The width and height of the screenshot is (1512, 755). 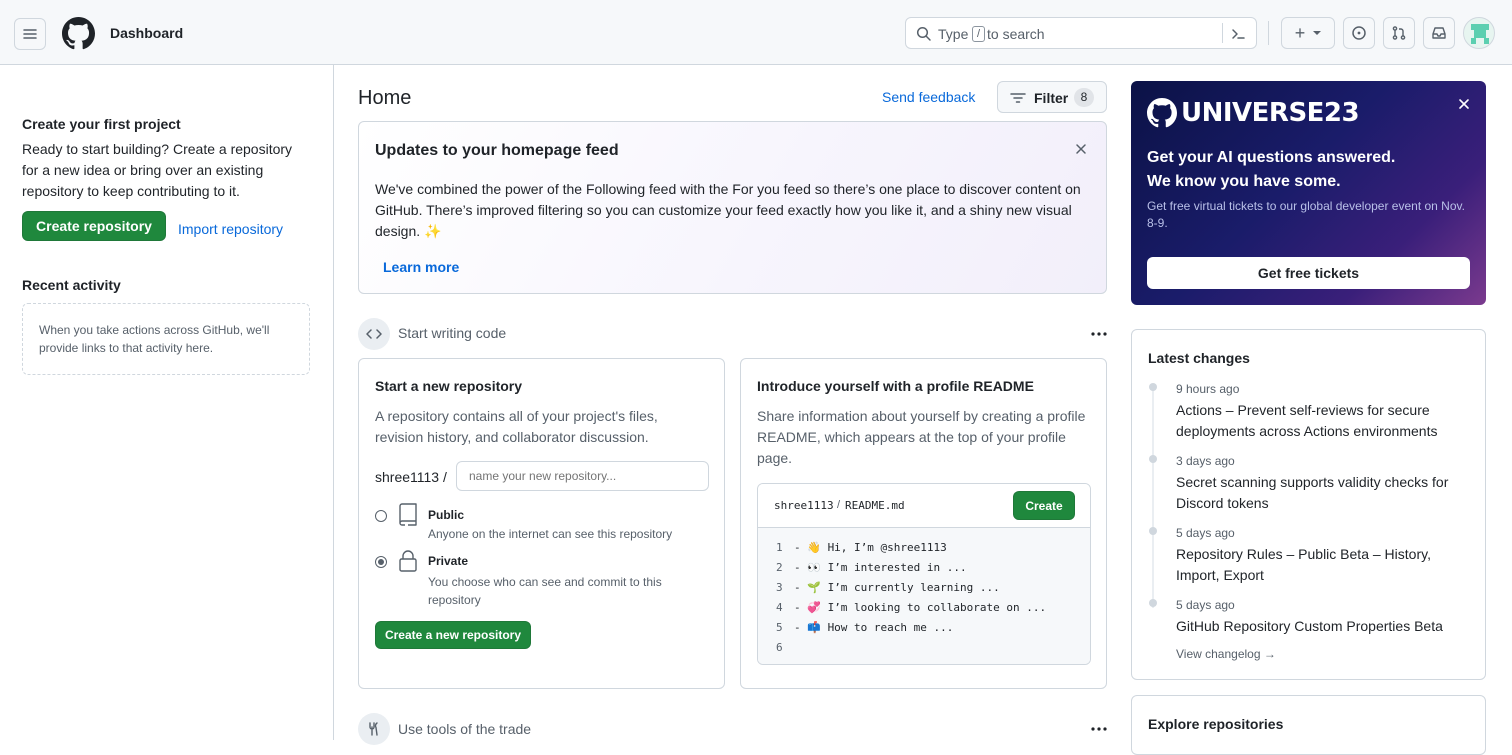 I want to click on timeline-line, so click(x=1153, y=497).